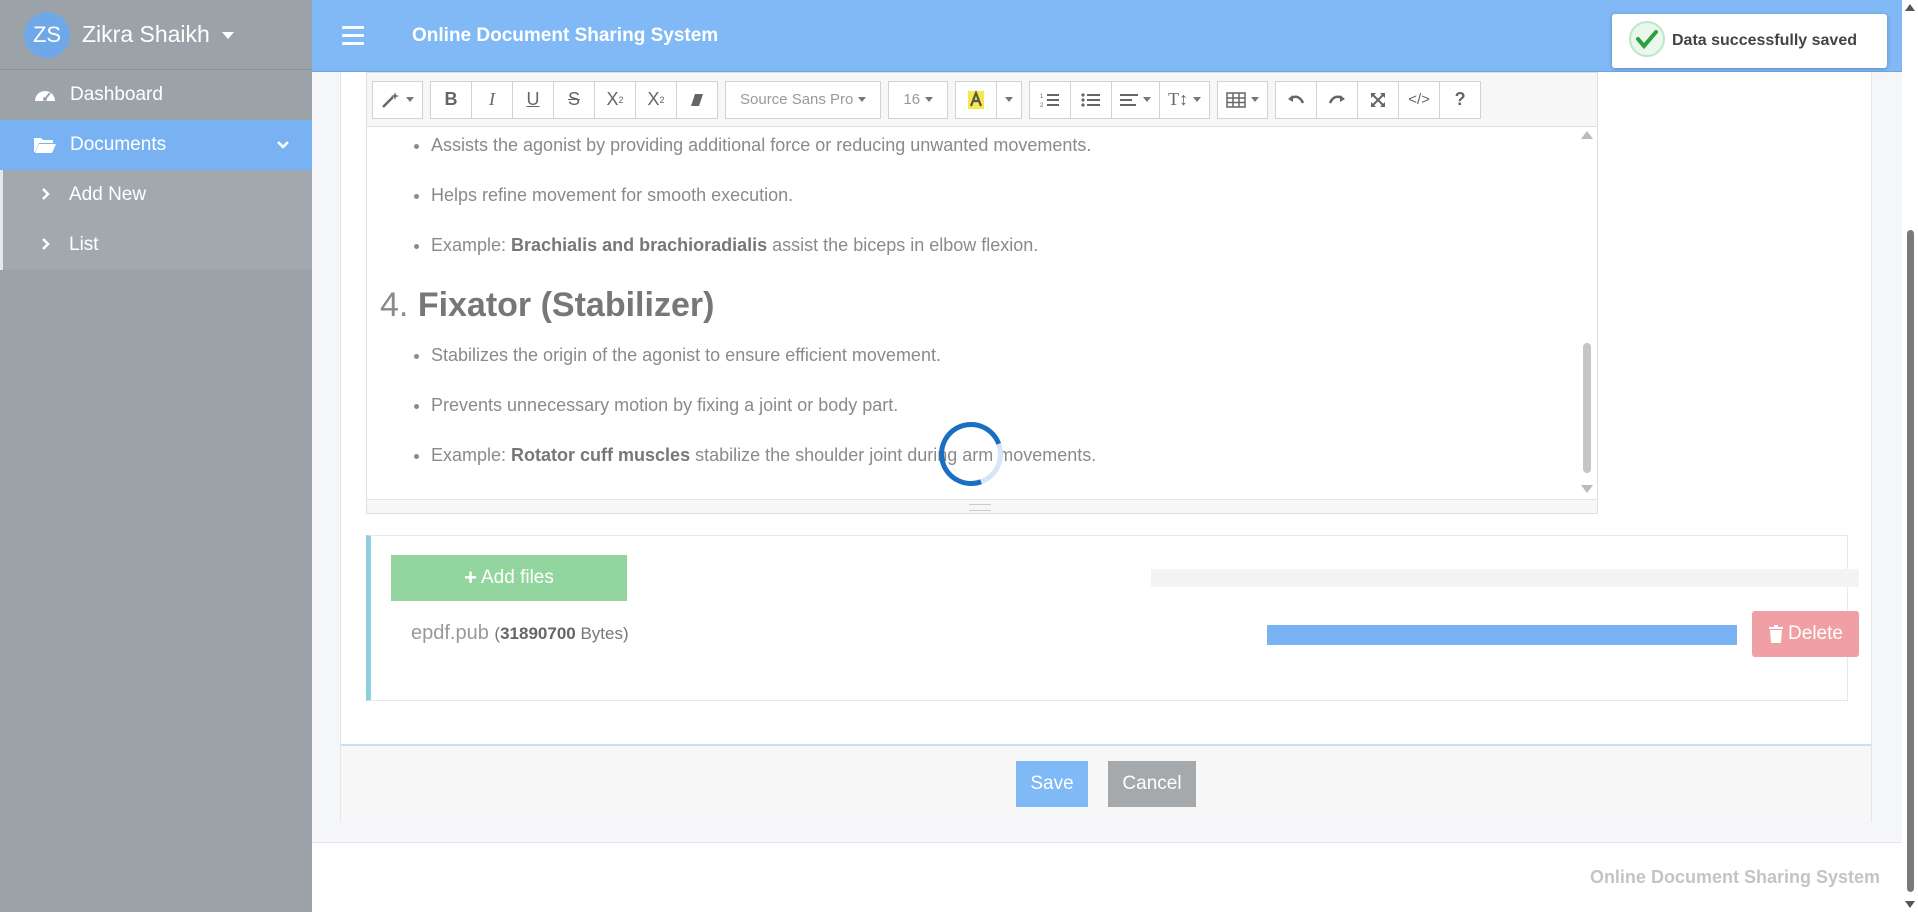 The image size is (1918, 912). What do you see at coordinates (1185, 99) in the screenshot?
I see `line-height-icon: T↕` at bounding box center [1185, 99].